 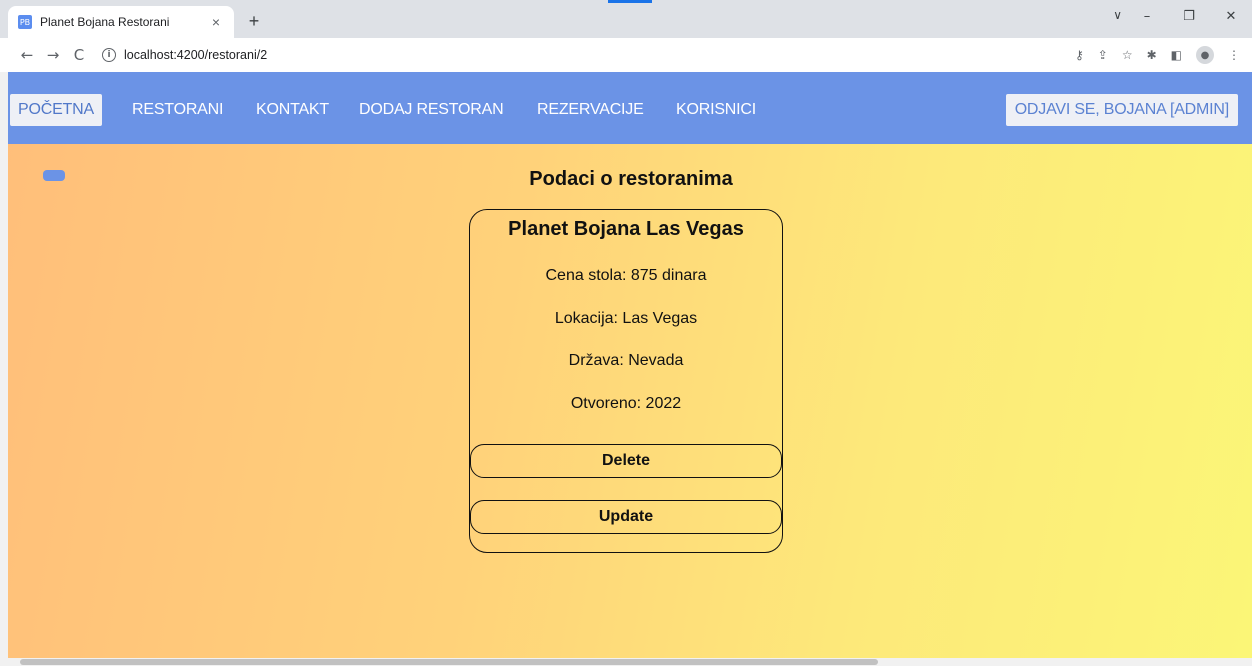 I want to click on logout-button: ODJAVI SE, BOJANA [ADMIN], so click(x=1121, y=110).